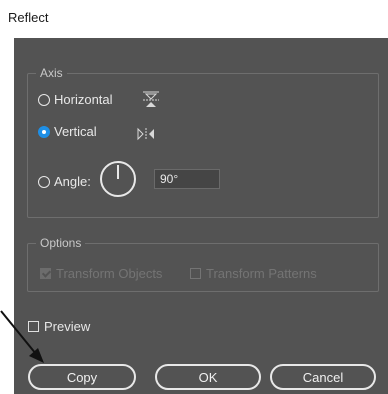 Image resolution: width=388 pixels, height=394 pixels. Describe the element at coordinates (146, 136) in the screenshot. I see `reflect-vertical-icon` at that location.